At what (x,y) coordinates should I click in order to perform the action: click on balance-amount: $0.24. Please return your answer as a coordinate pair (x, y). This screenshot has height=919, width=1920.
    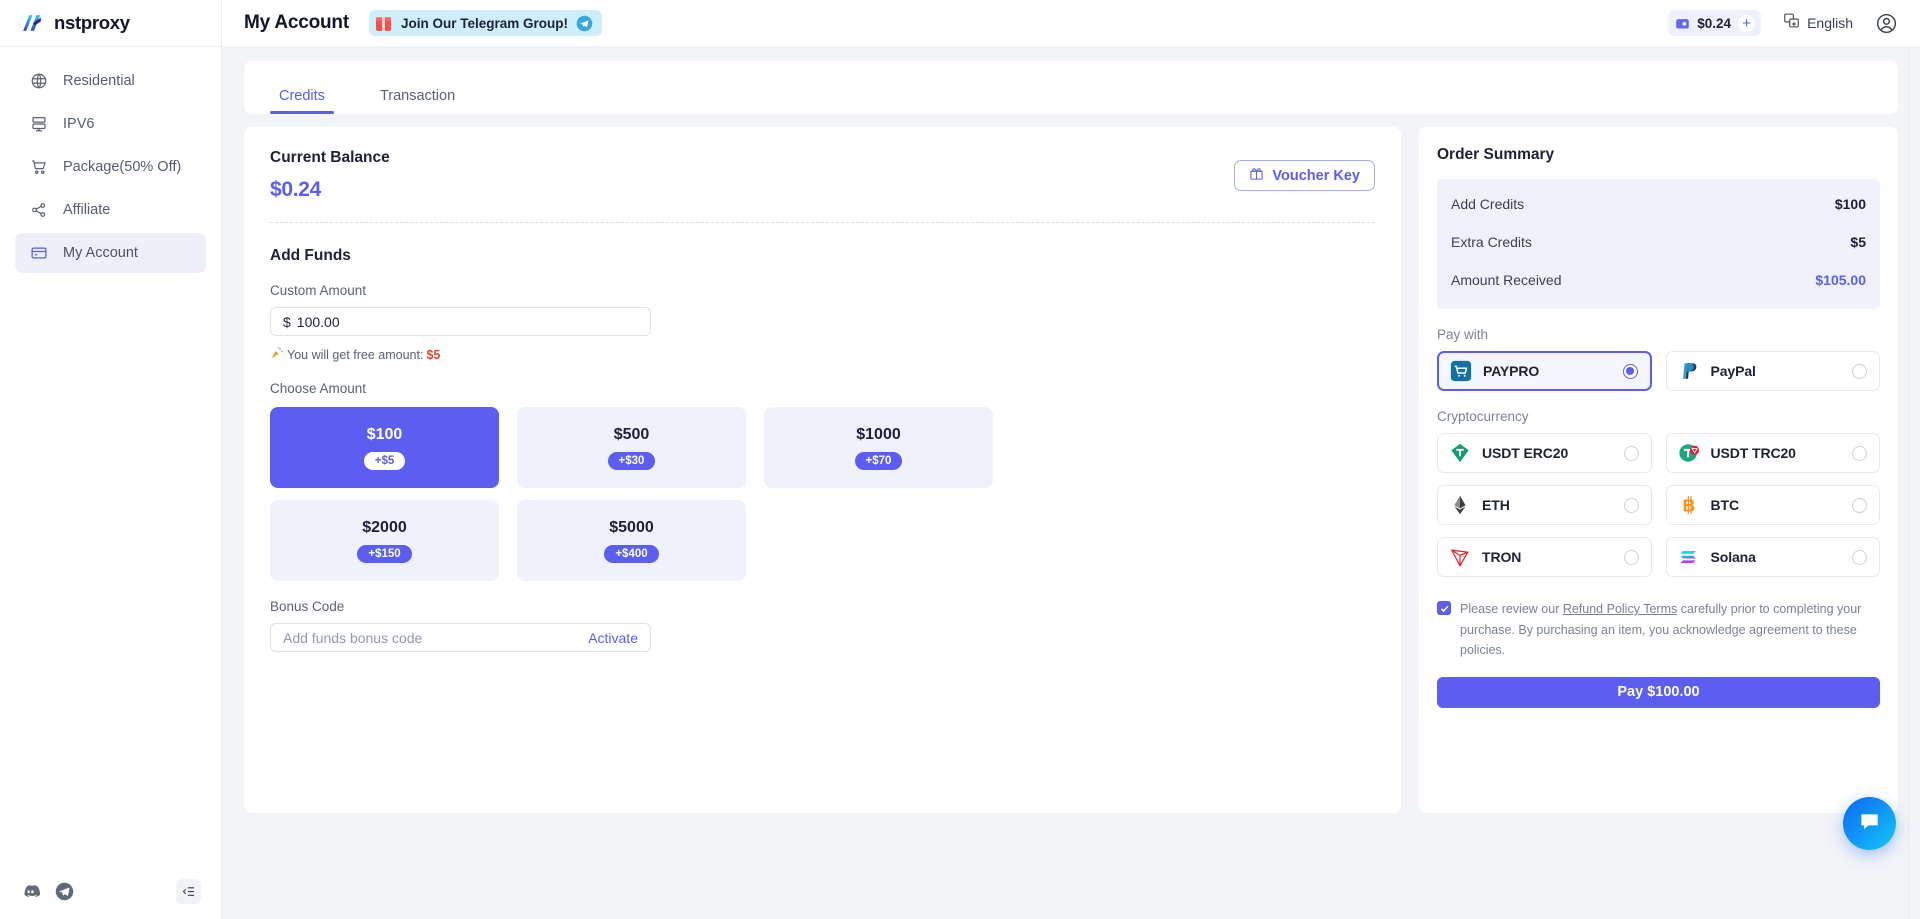
    Looking at the image, I should click on (1714, 23).